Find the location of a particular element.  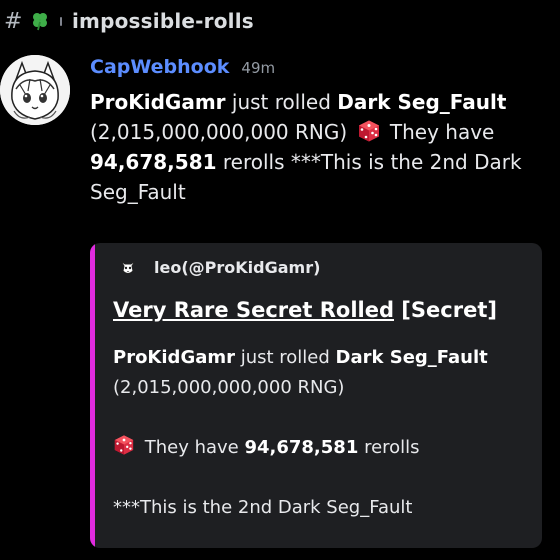

player-name: ProKidGamr is located at coordinates (158, 102).